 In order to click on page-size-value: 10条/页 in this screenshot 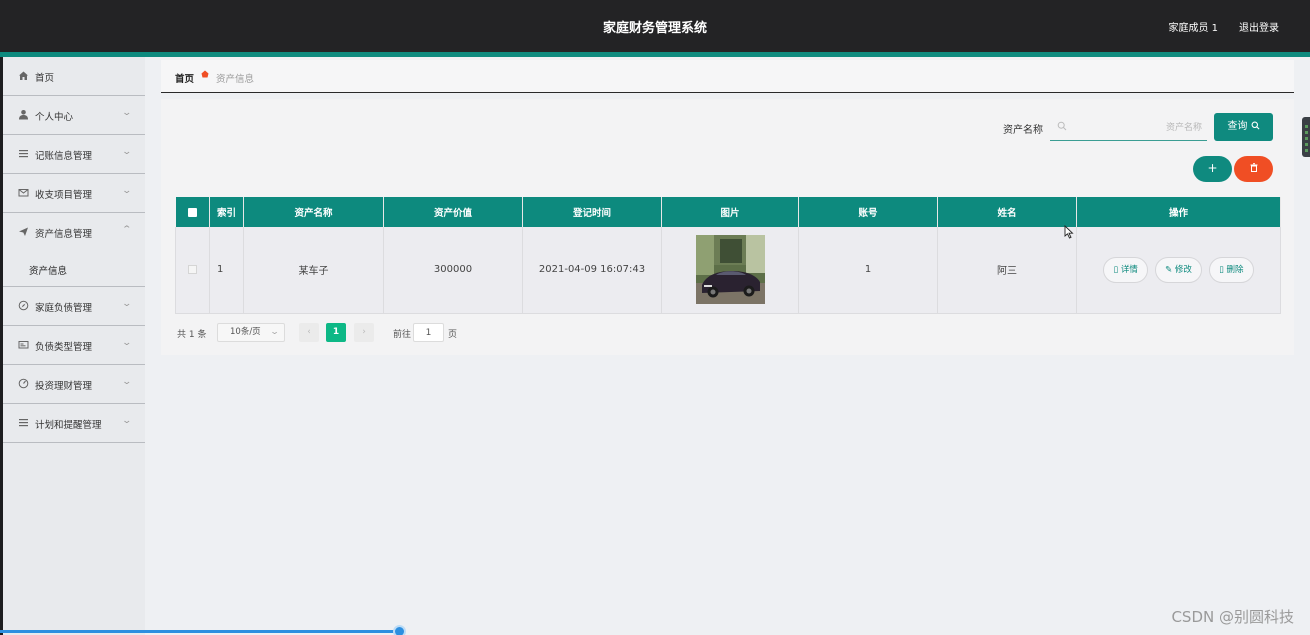, I will do `click(245, 332)`.